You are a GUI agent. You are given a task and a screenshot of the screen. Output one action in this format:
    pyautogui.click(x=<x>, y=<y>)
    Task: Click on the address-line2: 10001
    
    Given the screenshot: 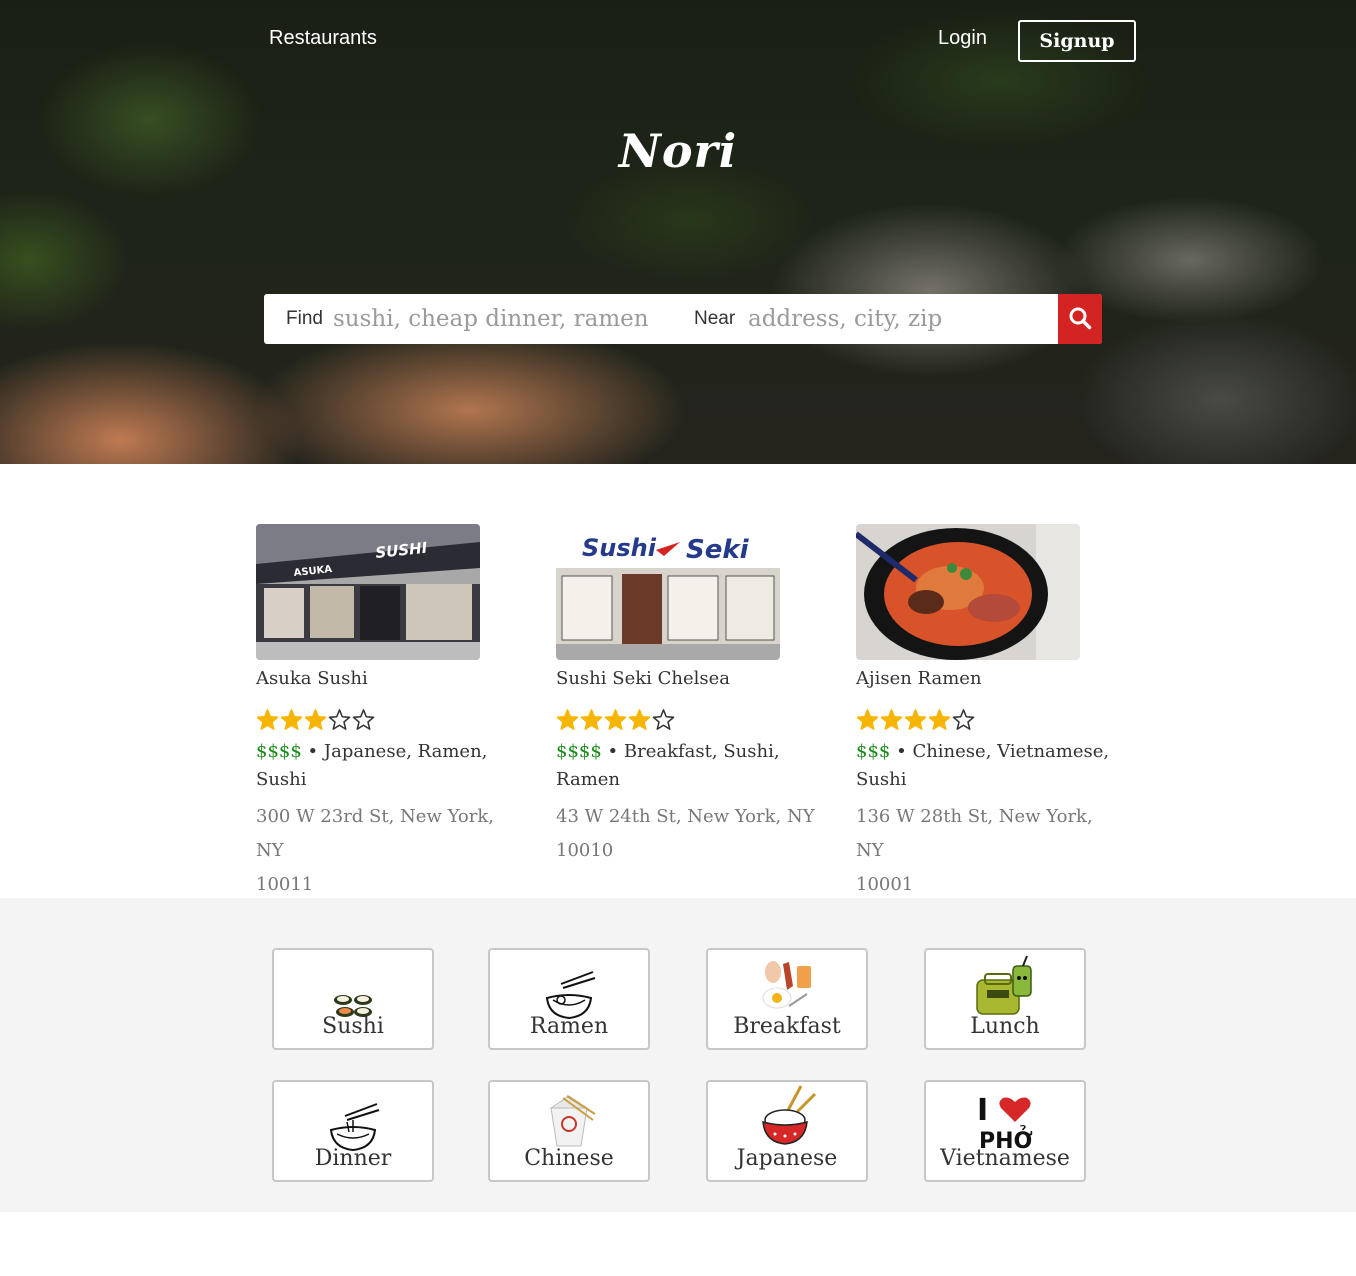 What is the action you would take?
    pyautogui.click(x=885, y=884)
    